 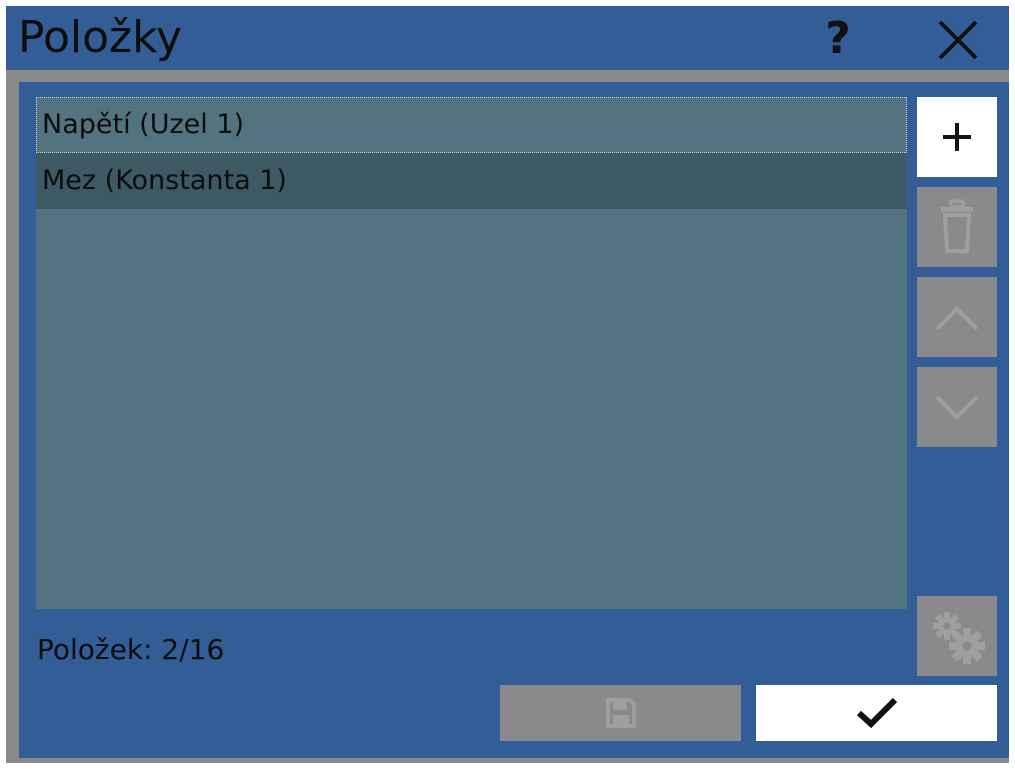 What do you see at coordinates (471, 181) in the screenshot?
I see `list-item: Mez (Konstanta 1)` at bounding box center [471, 181].